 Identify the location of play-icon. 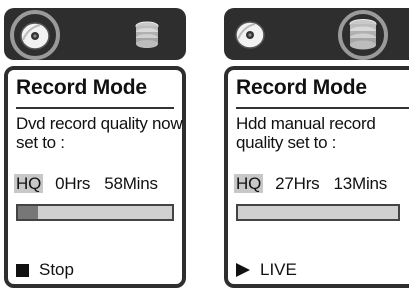
(243, 270).